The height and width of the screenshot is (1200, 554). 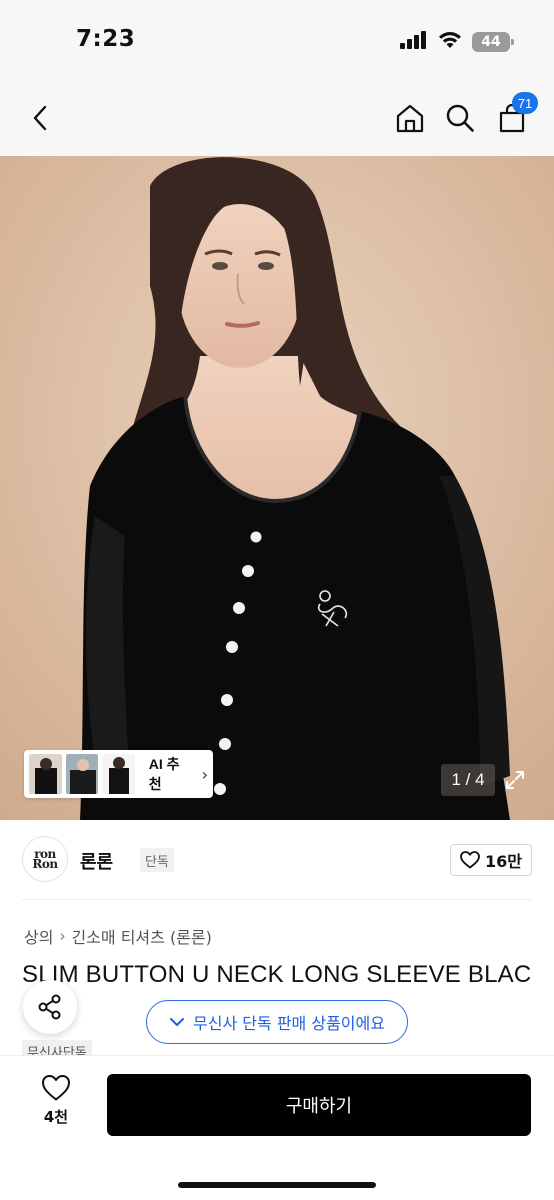 I want to click on expand-button, so click(x=515, y=780).